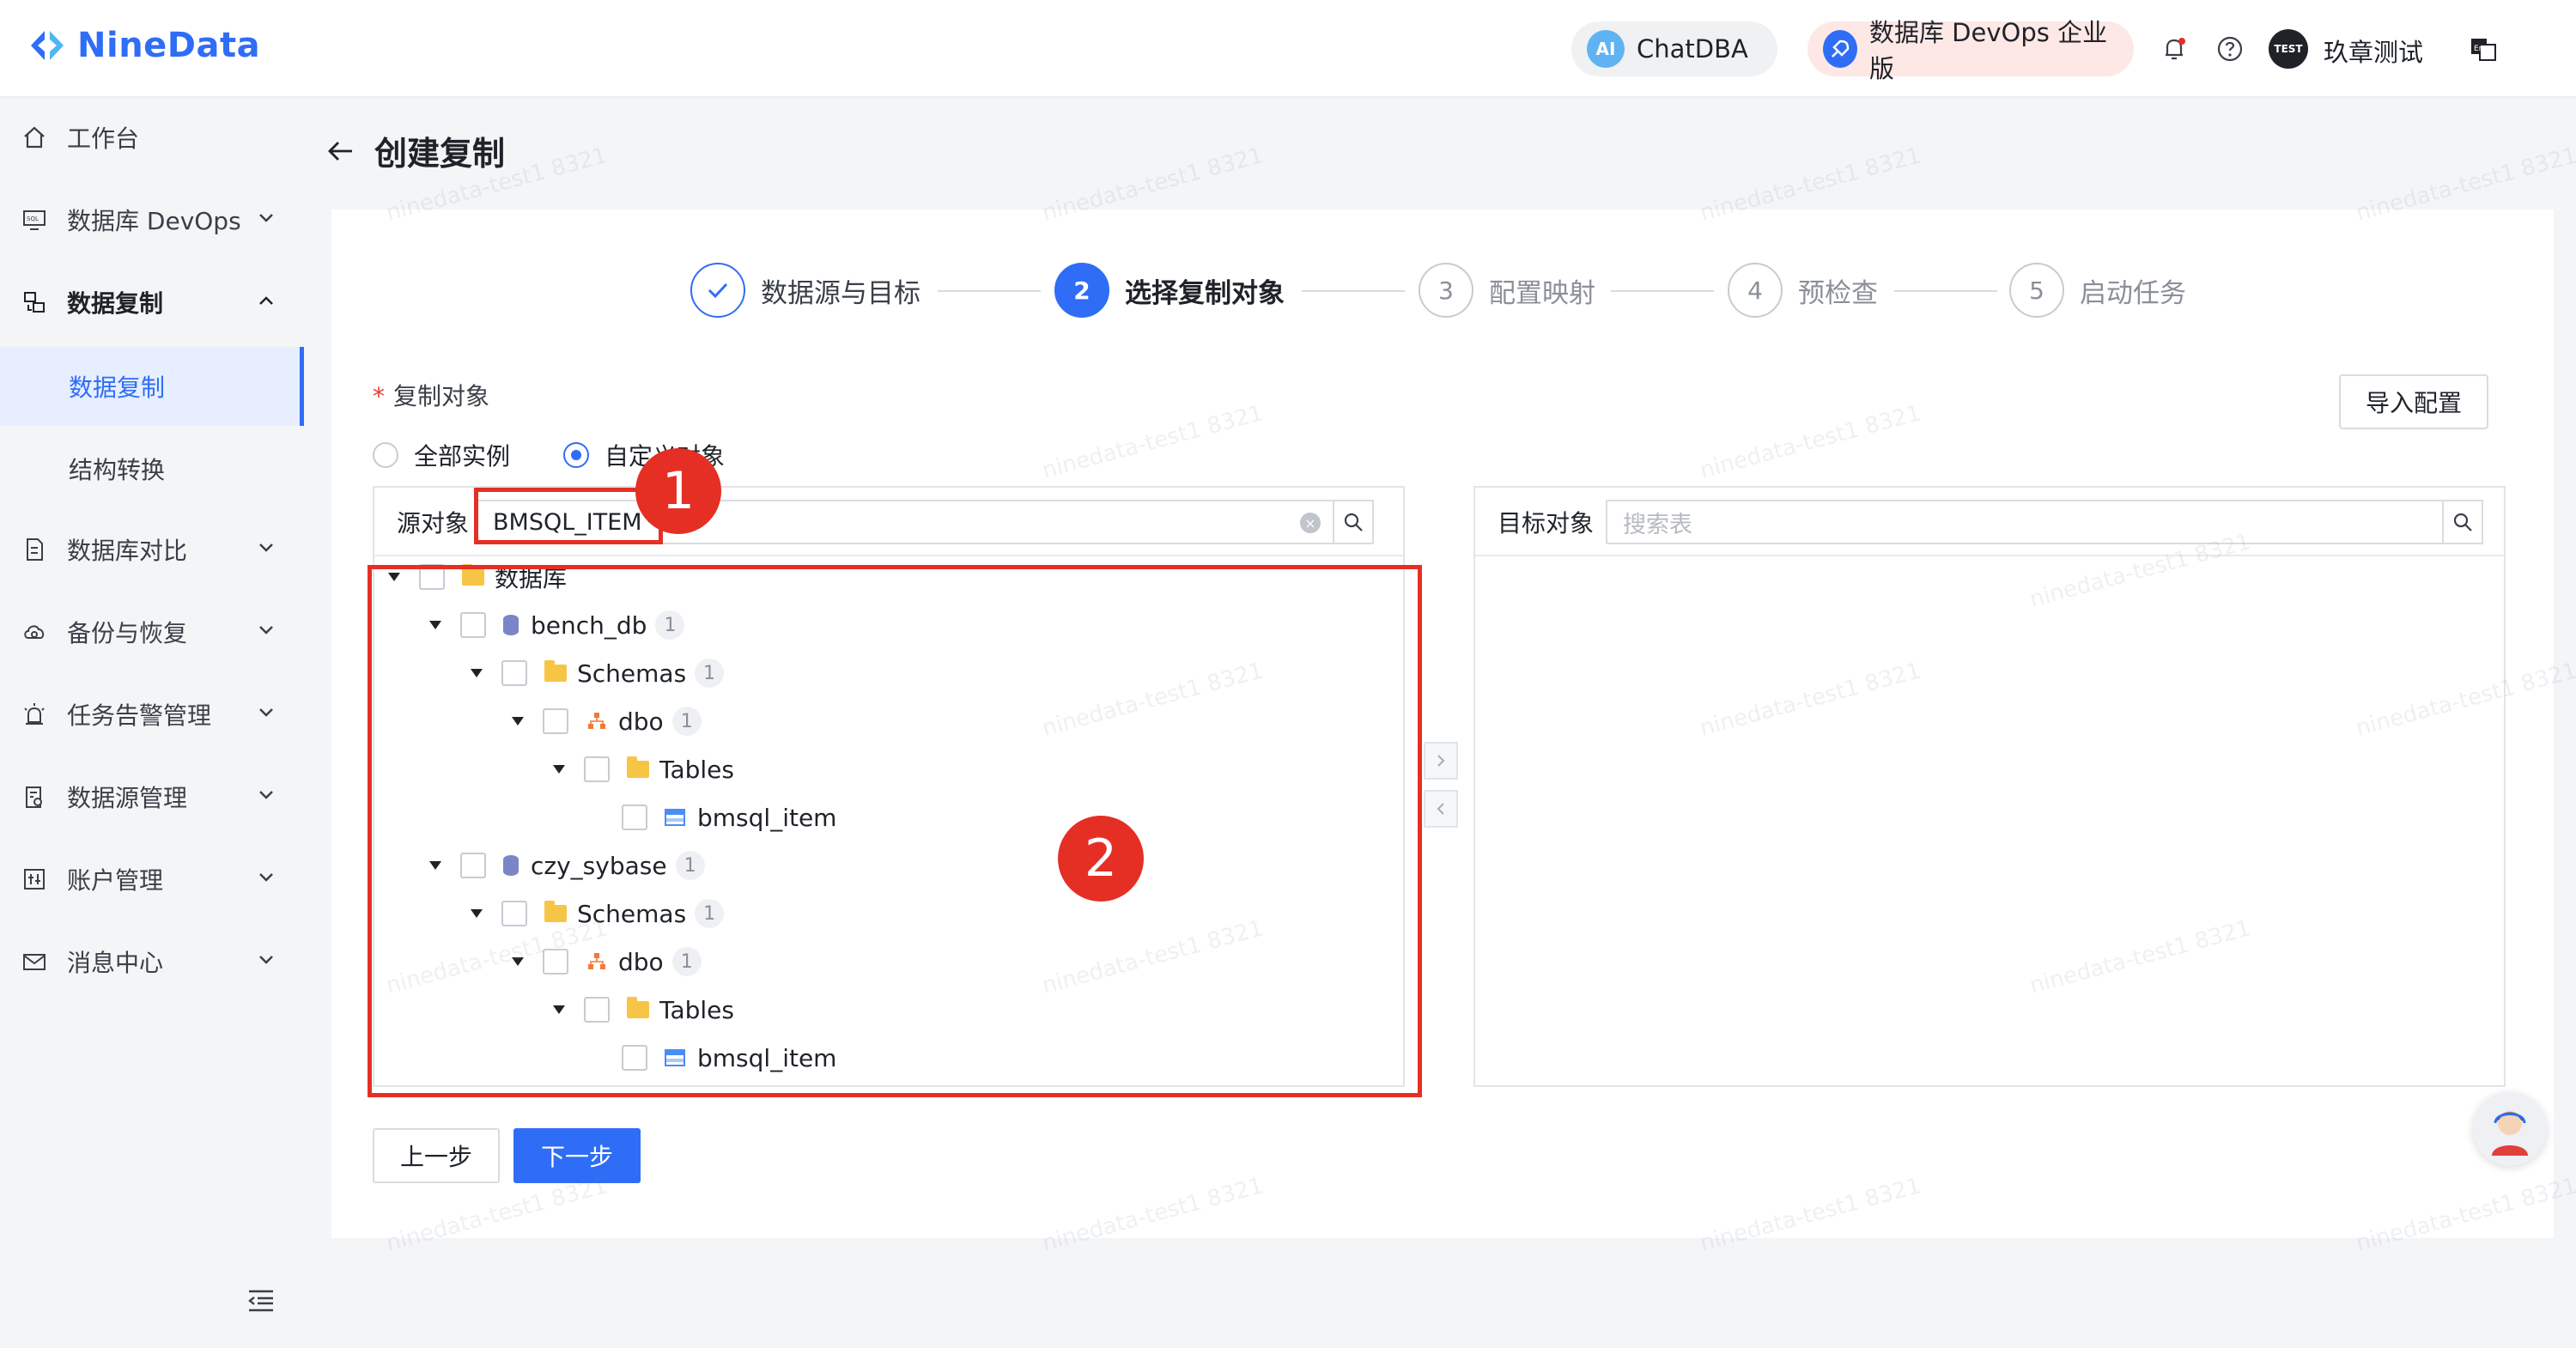 Image resolution: width=2576 pixels, height=1348 pixels. What do you see at coordinates (436, 1155) in the screenshot?
I see `prev-step-button: 上一步` at bounding box center [436, 1155].